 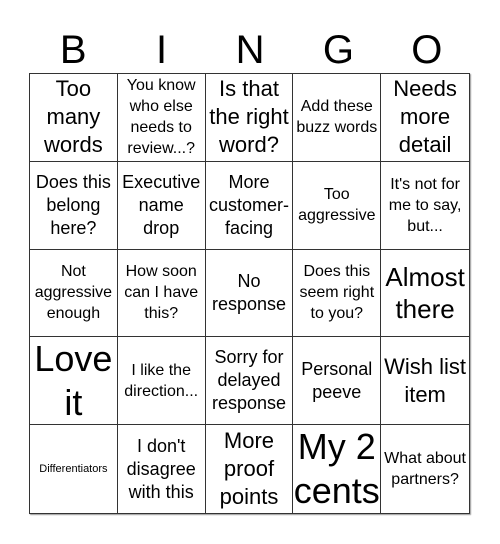 I want to click on header-letter: I, so click(x=162, y=50).